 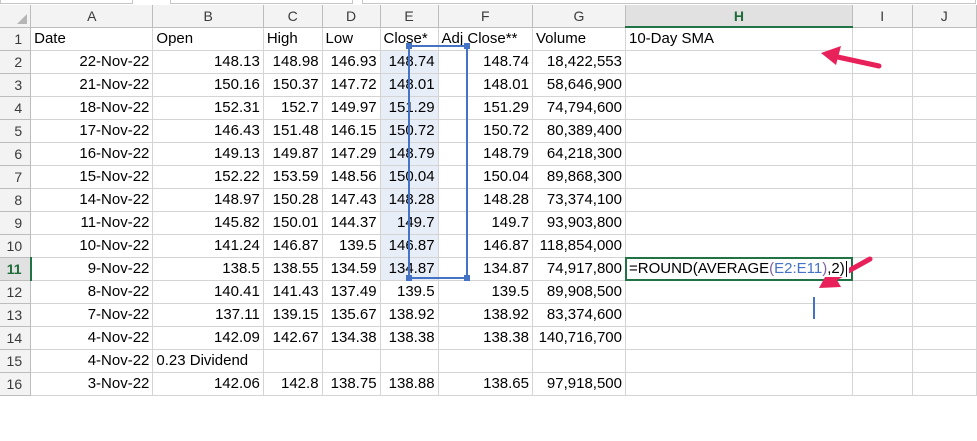 What do you see at coordinates (351, 338) in the screenshot?
I see `cell-D14: 134.38` at bounding box center [351, 338].